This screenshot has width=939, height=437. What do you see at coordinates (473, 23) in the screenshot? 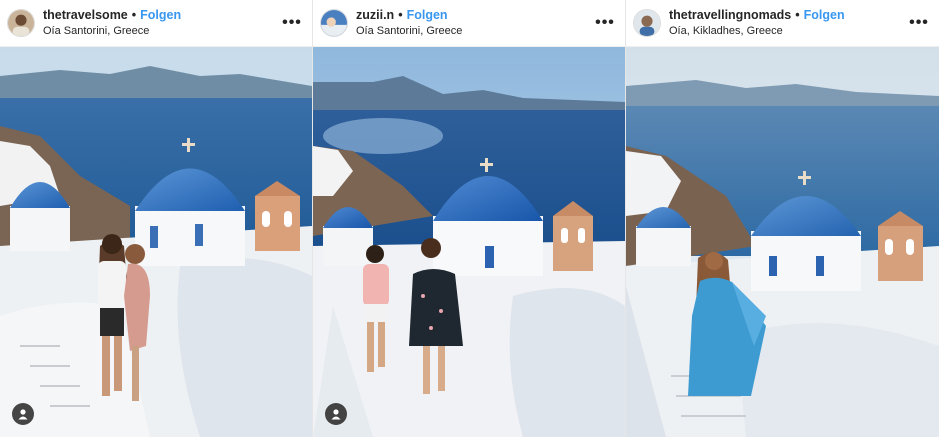
I see `post-meta: zuzii.n • Folgen Oía Santorini, Greece` at bounding box center [473, 23].